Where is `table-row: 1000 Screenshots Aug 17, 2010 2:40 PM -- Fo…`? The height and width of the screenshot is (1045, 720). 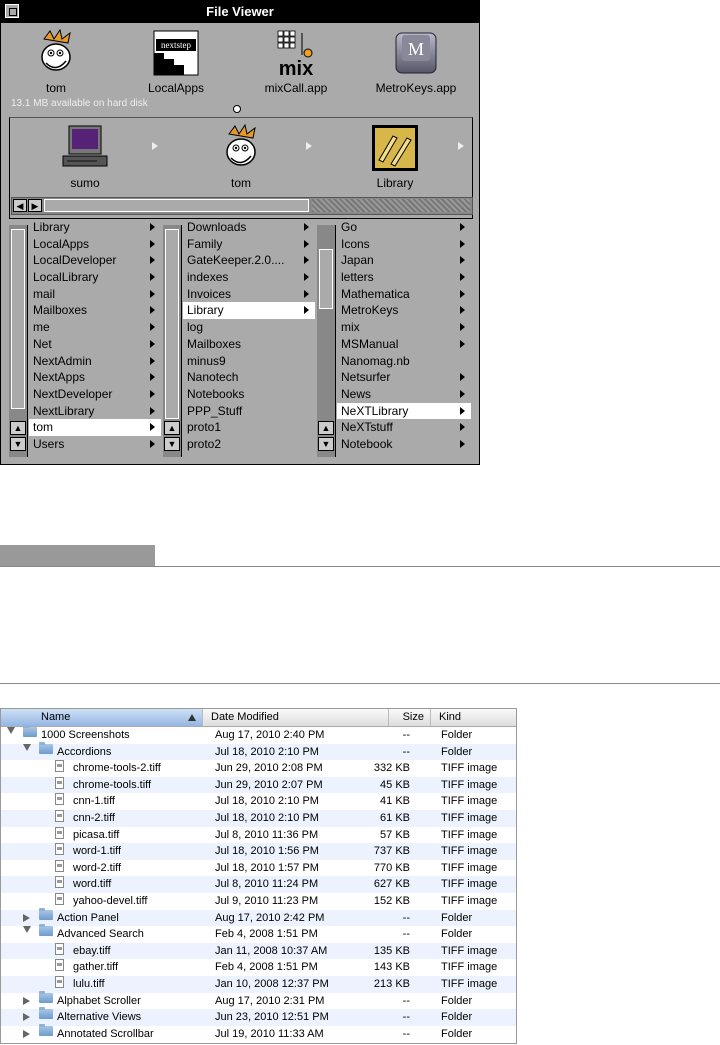 table-row: 1000 Screenshots Aug 17, 2010 2:40 PM -- Fo… is located at coordinates (258, 734).